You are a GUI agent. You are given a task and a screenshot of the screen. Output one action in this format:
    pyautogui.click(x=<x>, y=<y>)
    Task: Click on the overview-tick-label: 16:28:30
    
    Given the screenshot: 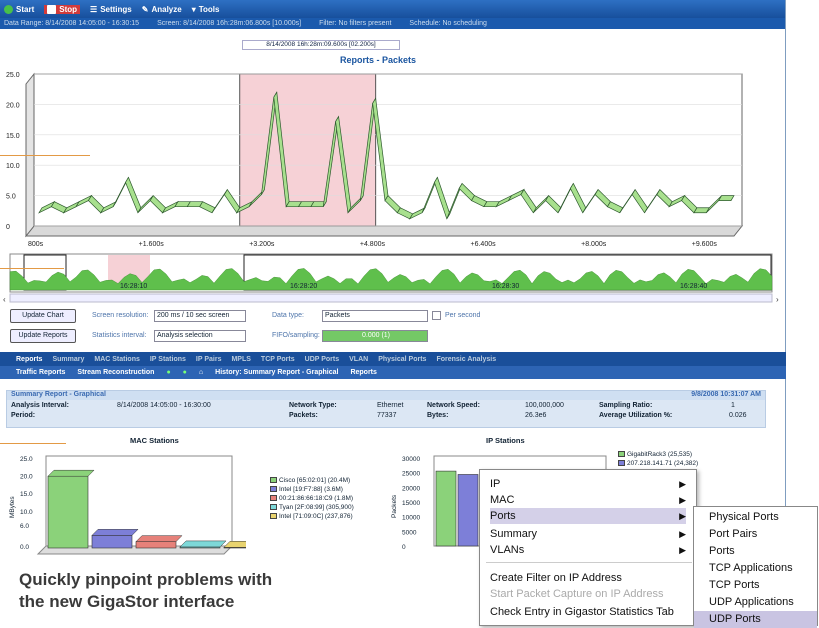 What is the action you would take?
    pyautogui.click(x=505, y=286)
    